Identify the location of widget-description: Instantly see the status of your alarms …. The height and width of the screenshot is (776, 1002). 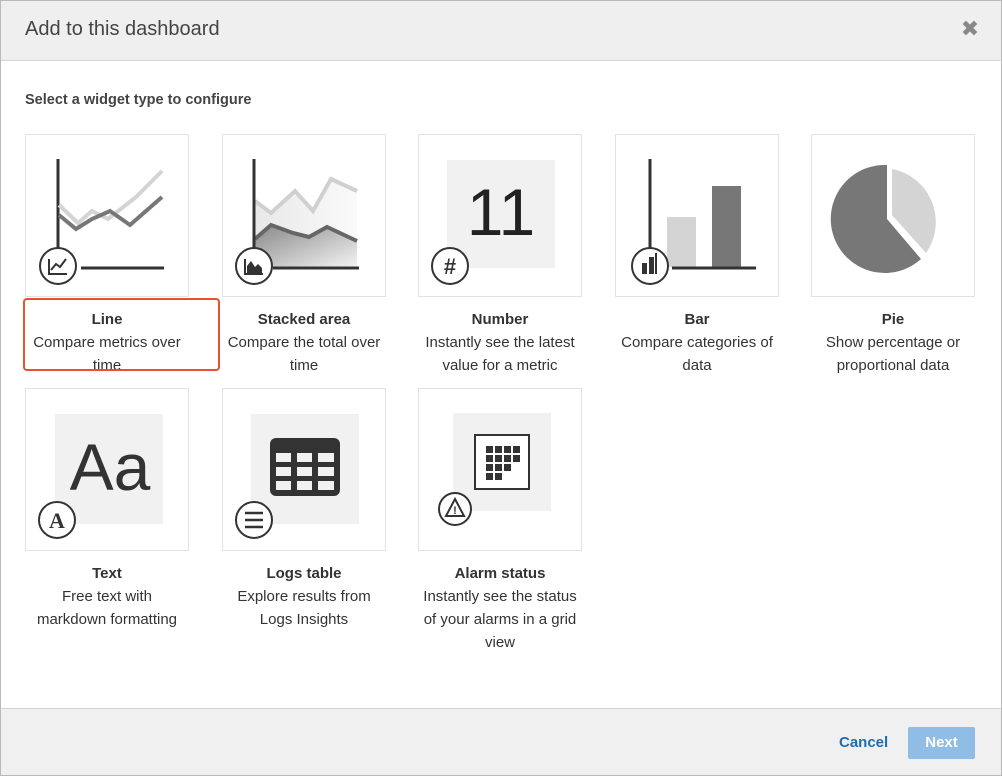
(500, 619).